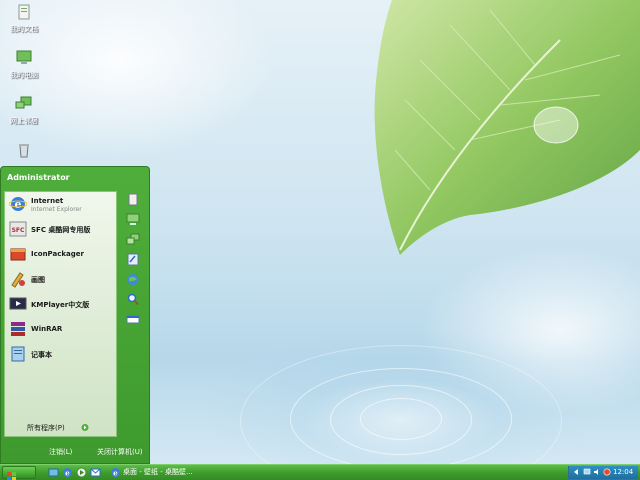 The image size is (640, 480). I want to click on network-status-icon, so click(587, 472).